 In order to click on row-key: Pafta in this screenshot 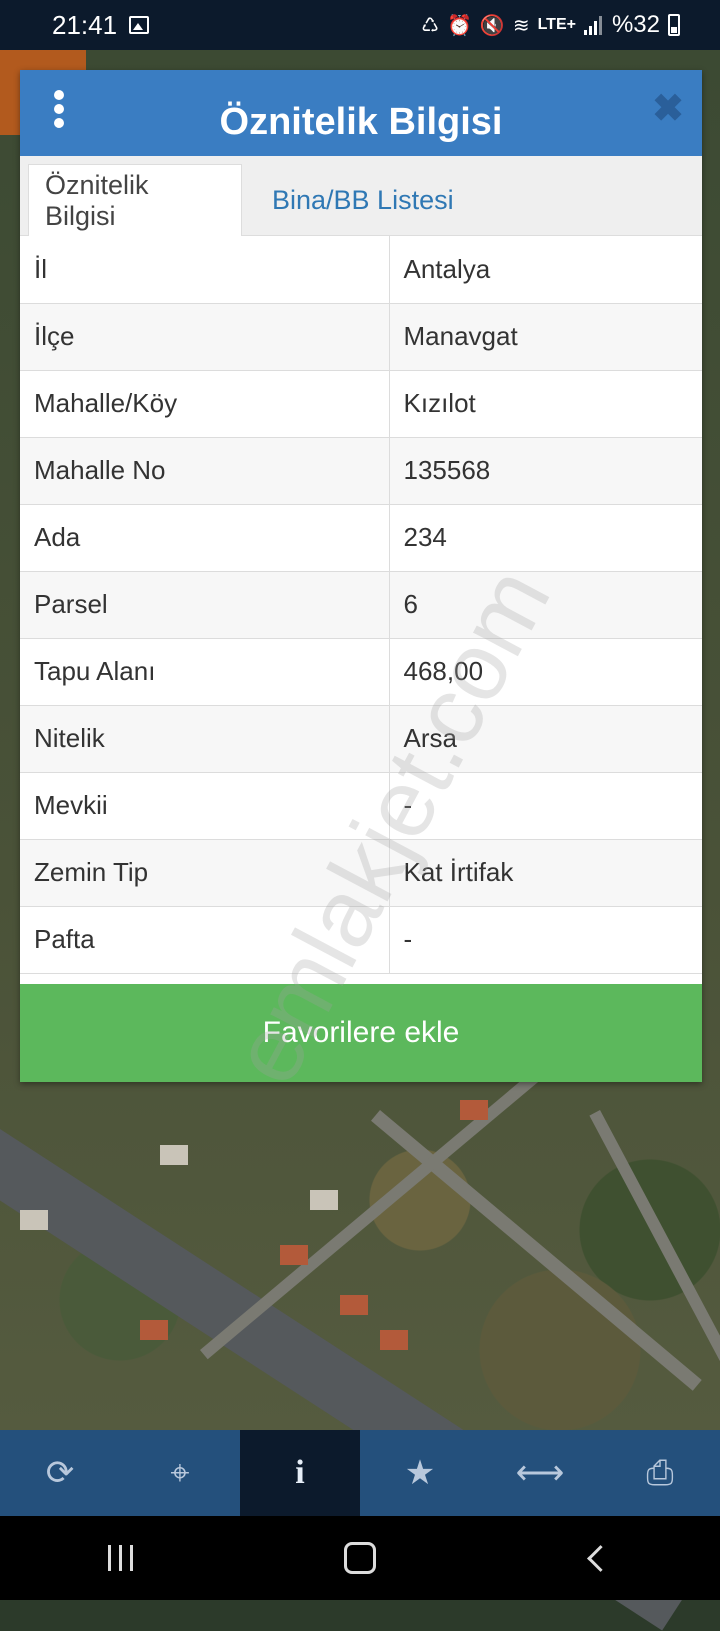, I will do `click(205, 940)`.